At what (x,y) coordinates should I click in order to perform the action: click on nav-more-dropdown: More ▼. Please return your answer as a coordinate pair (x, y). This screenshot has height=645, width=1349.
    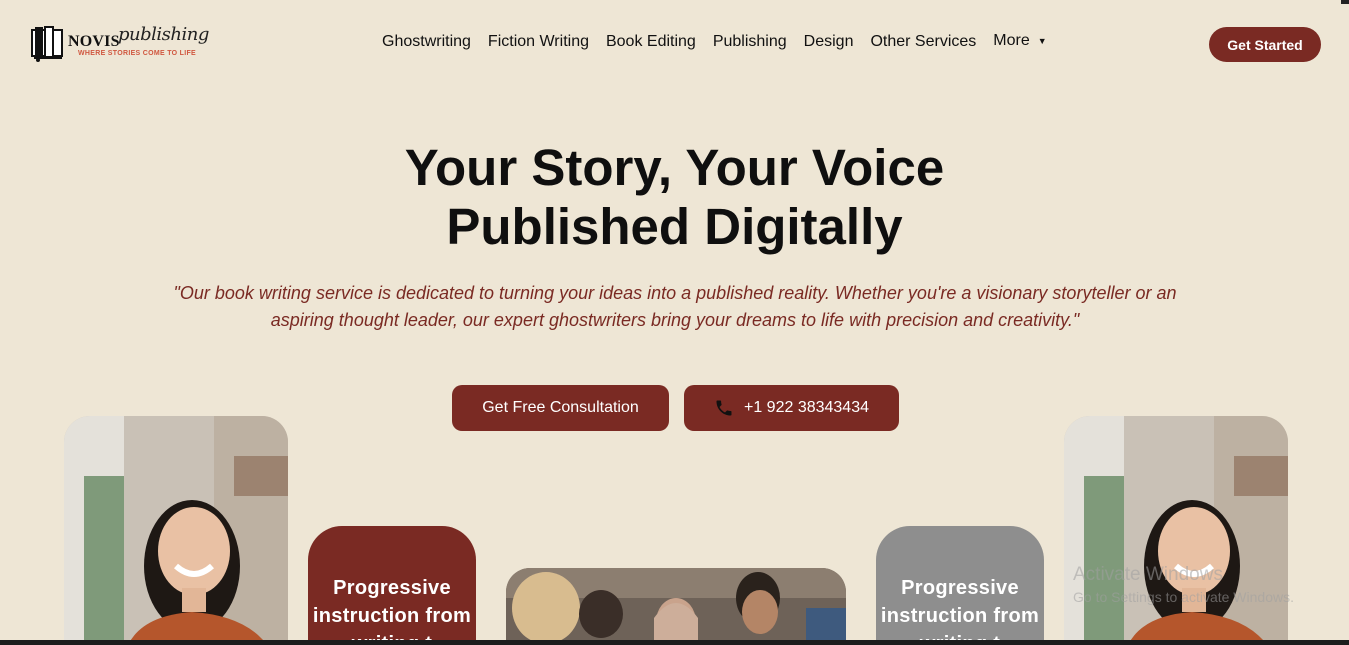
    Looking at the image, I should click on (1019, 41).